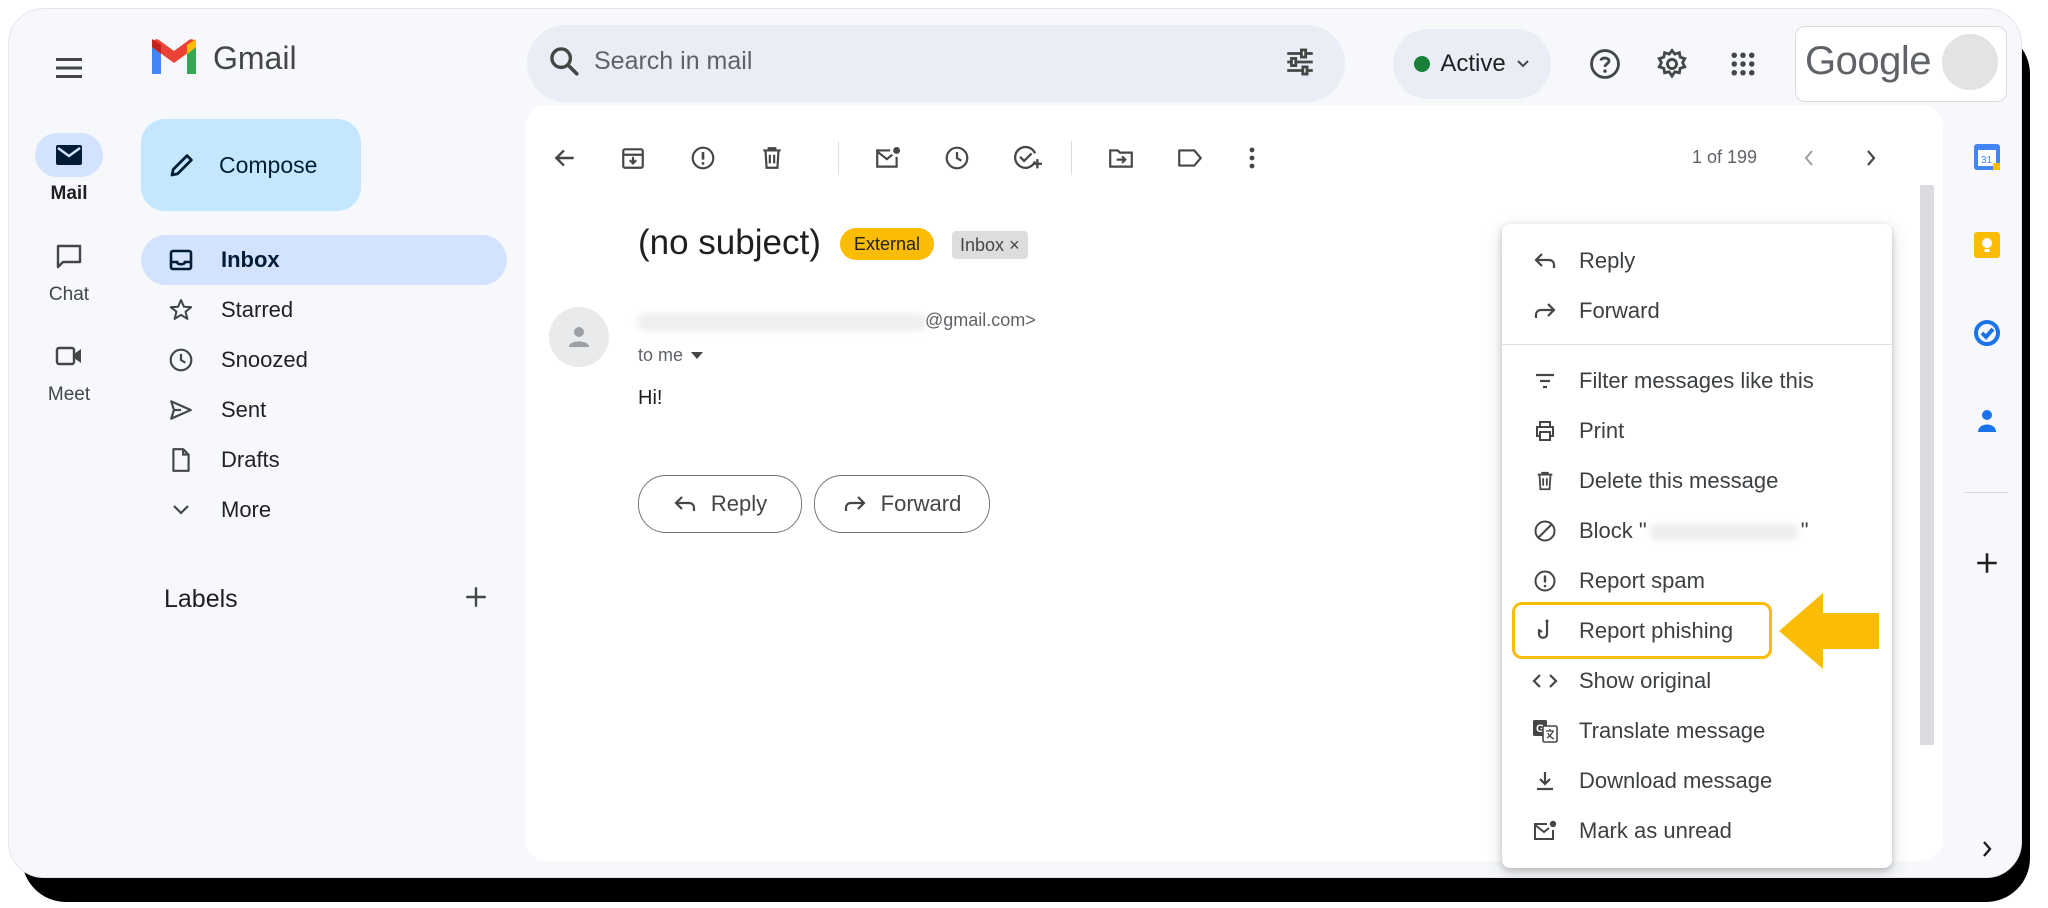  What do you see at coordinates (201, 599) in the screenshot?
I see `labels-heading: Labels` at bounding box center [201, 599].